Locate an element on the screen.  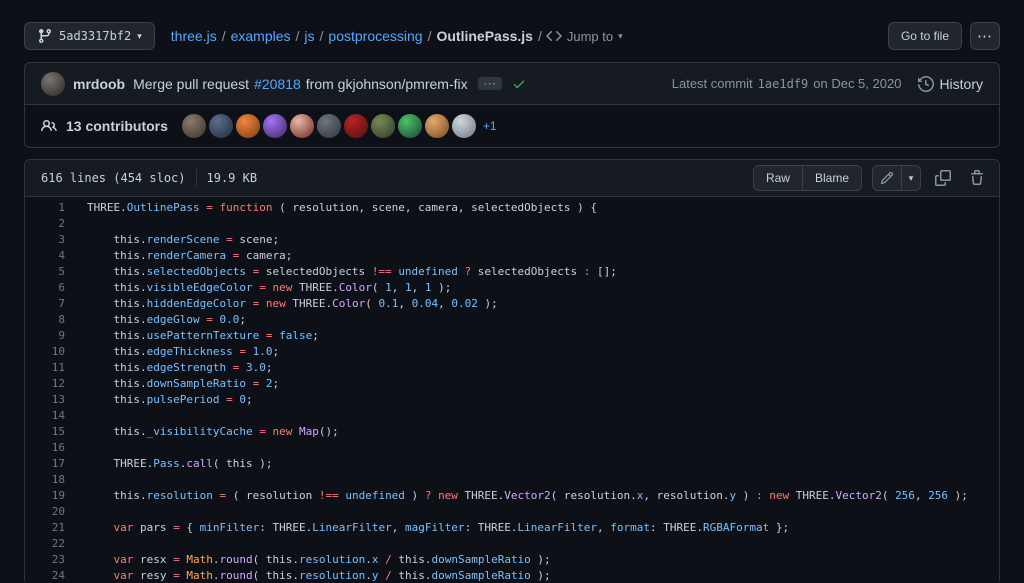
commit-message-expander: ⋯ is located at coordinates (489, 83).